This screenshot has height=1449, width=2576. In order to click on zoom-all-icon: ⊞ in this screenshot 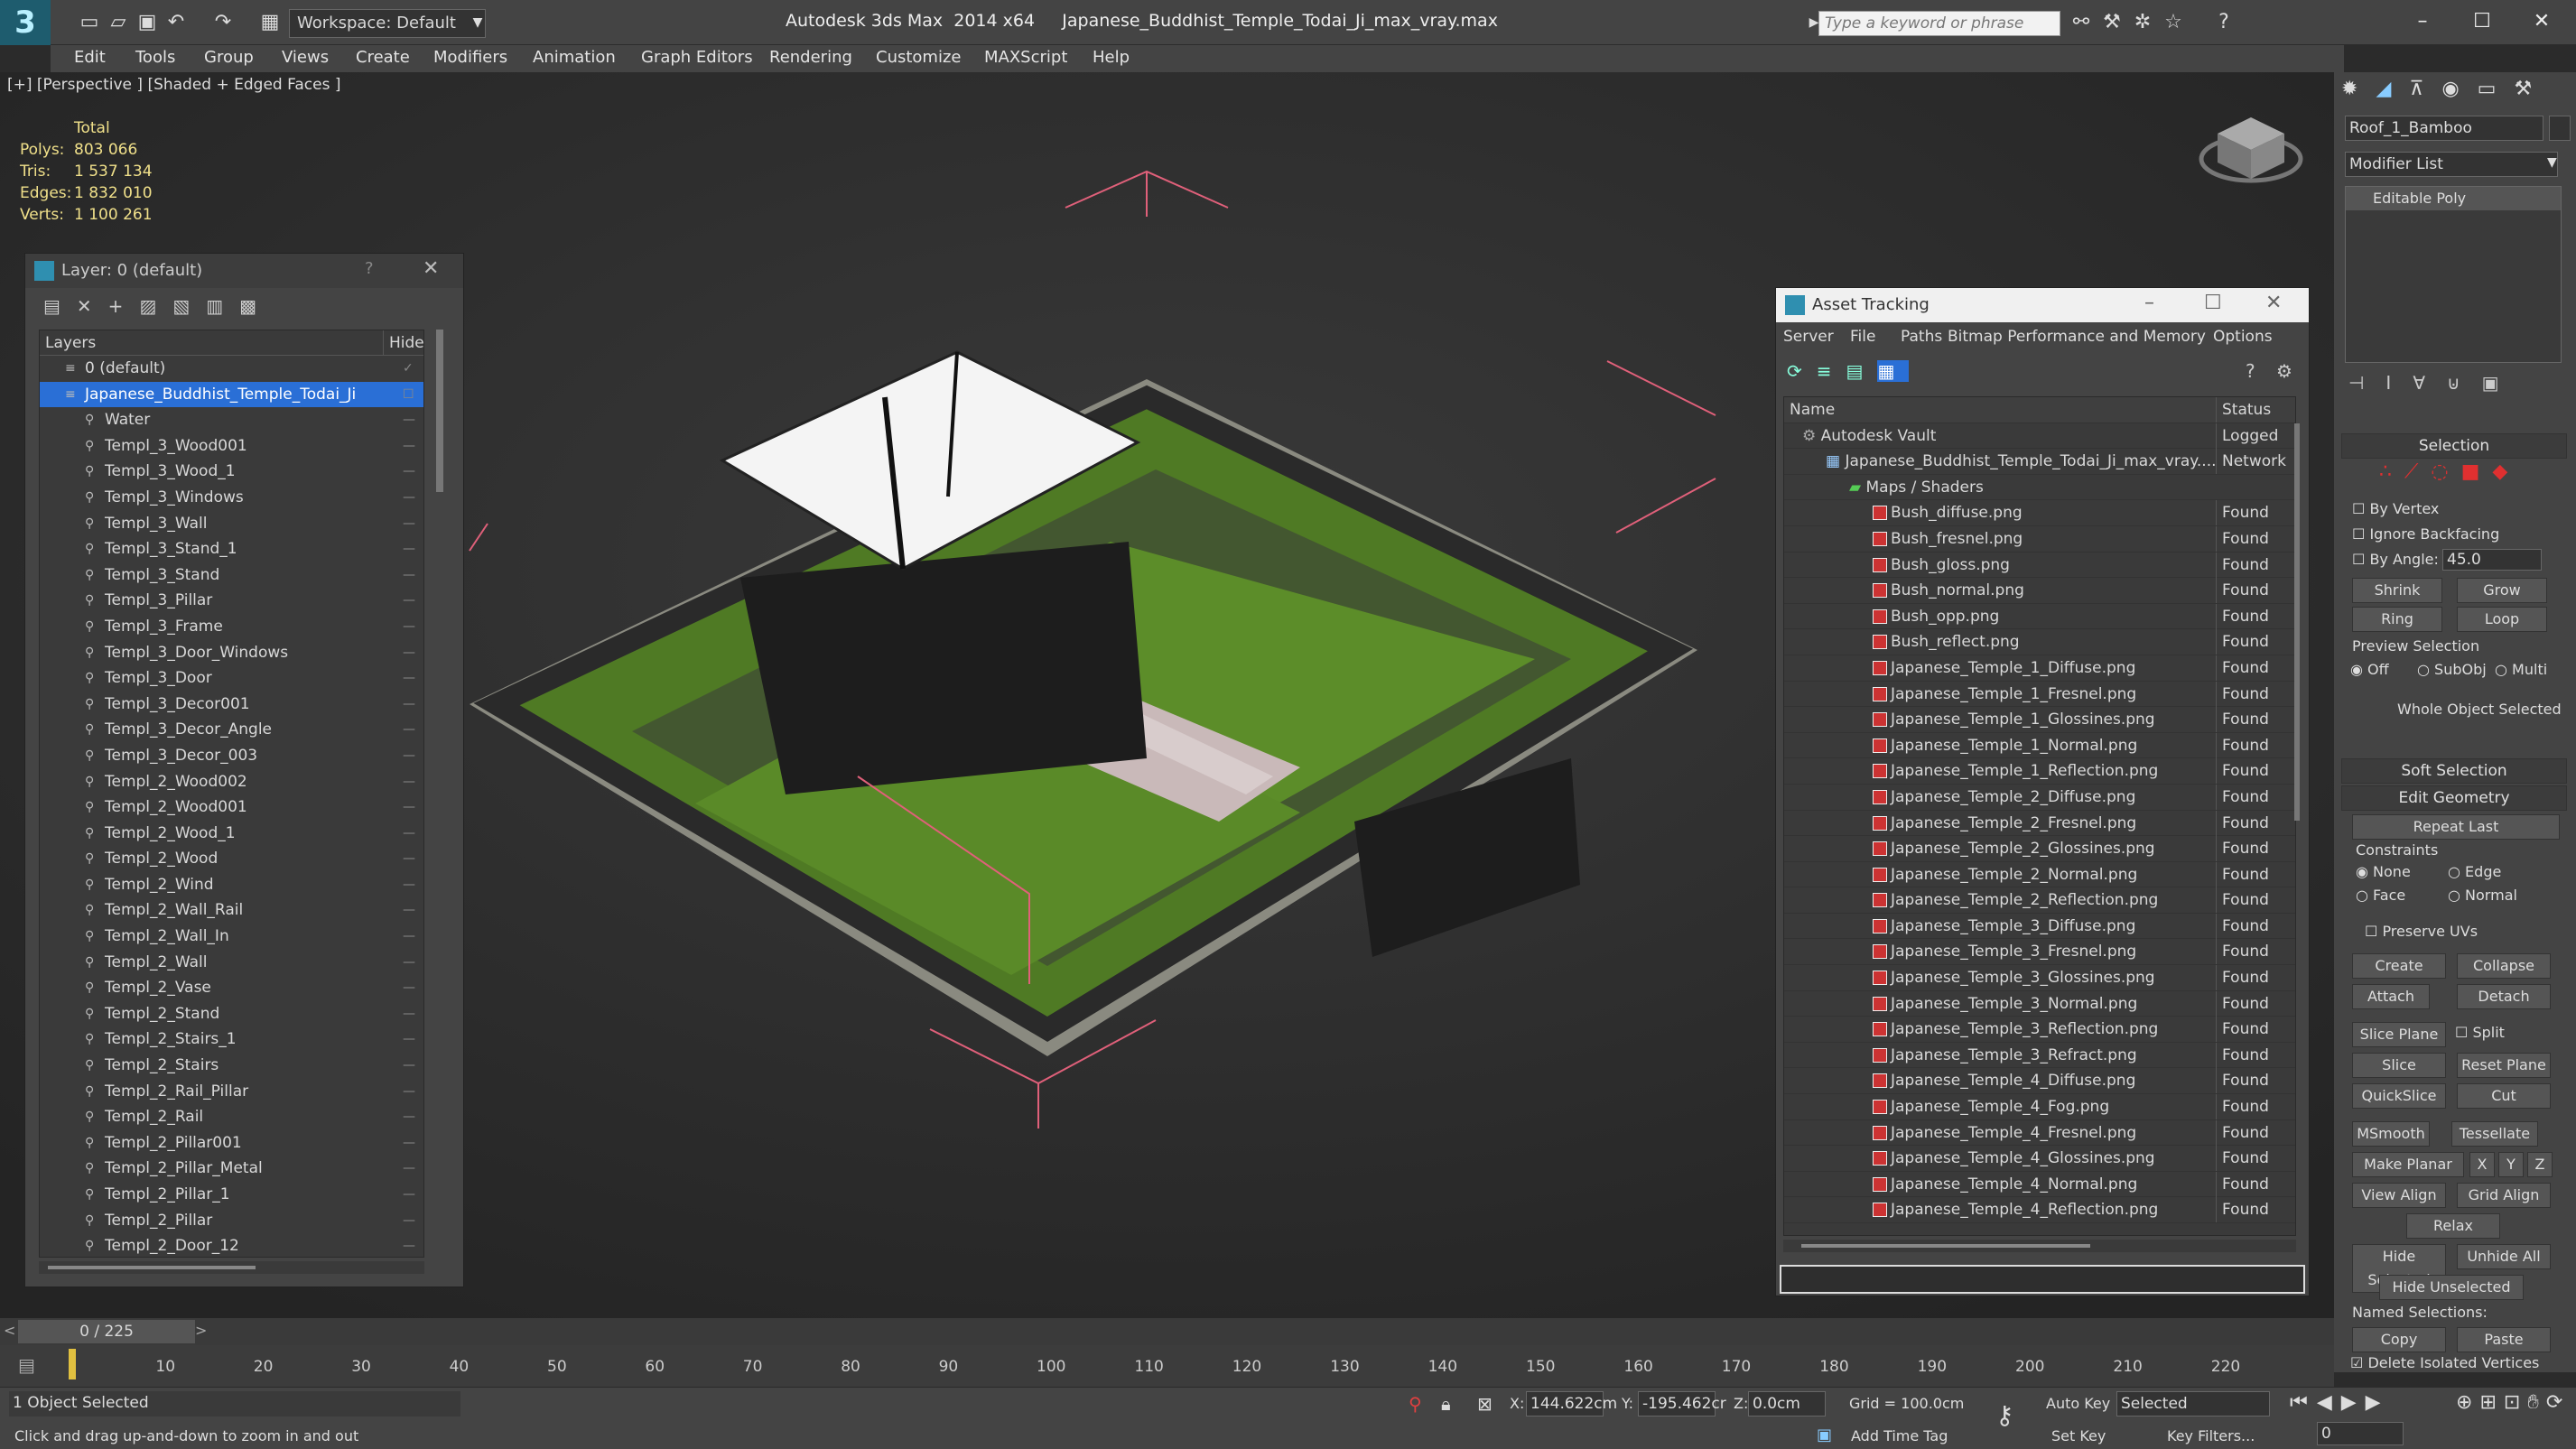, I will do `click(2491, 1402)`.